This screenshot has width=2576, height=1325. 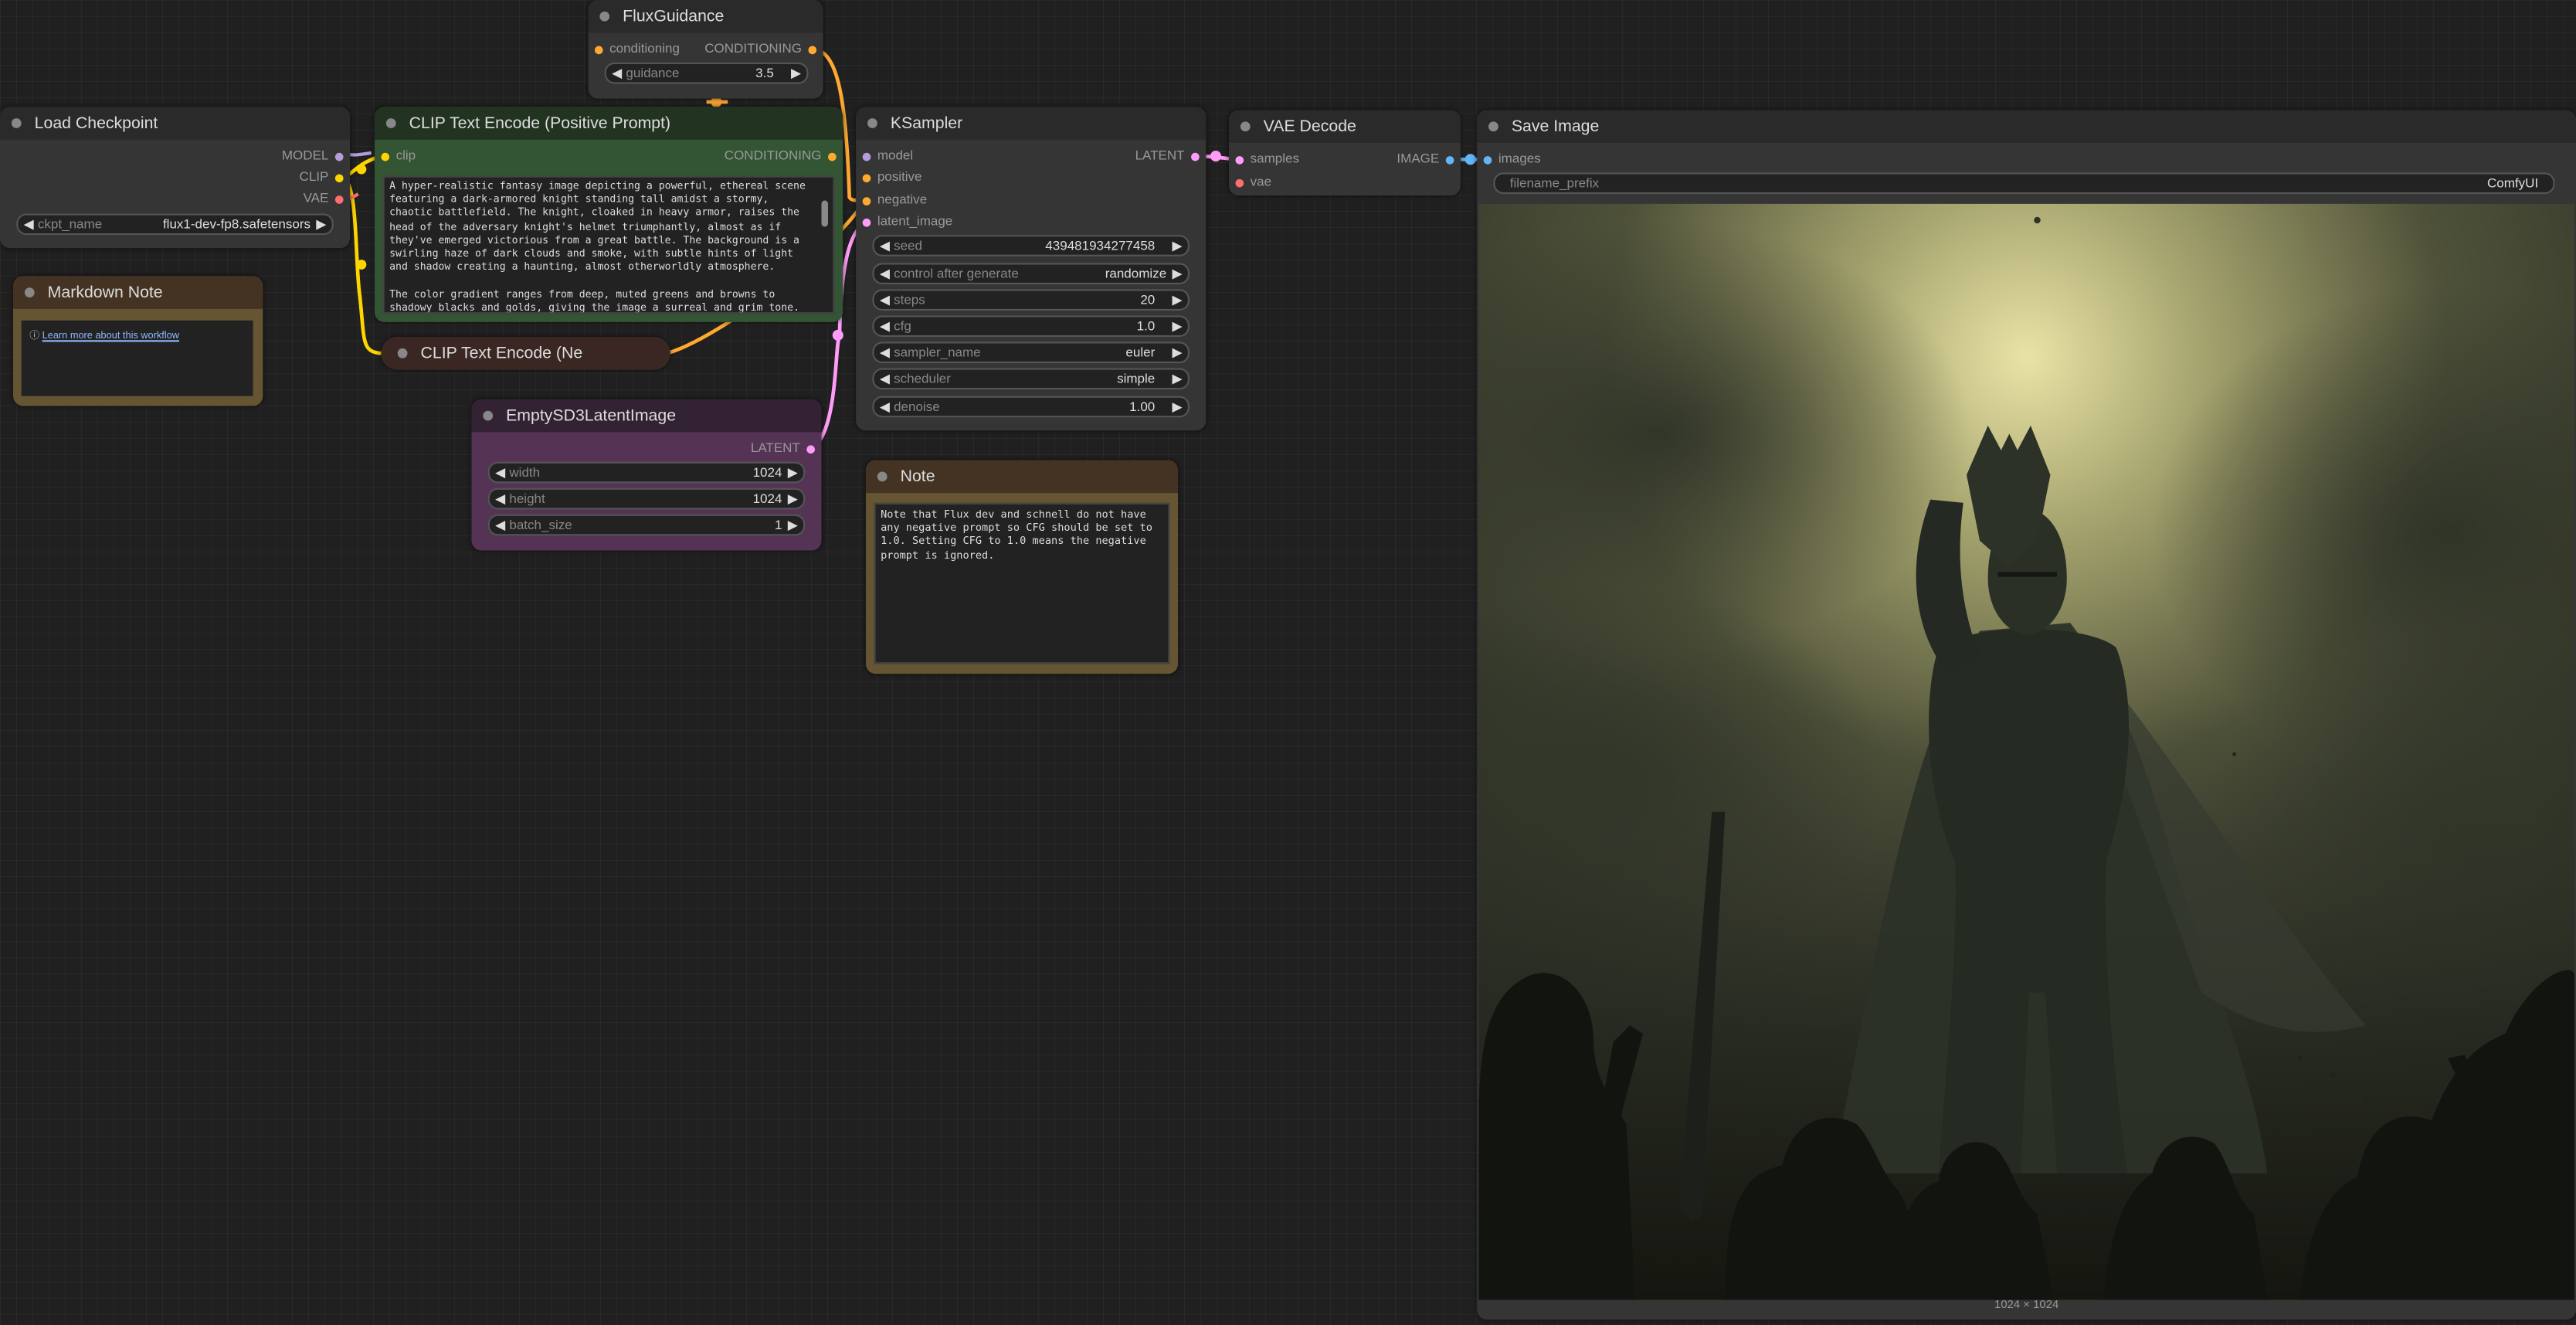 I want to click on denoise-widget: ◀ denoise 1.00 ▶, so click(x=1031, y=407).